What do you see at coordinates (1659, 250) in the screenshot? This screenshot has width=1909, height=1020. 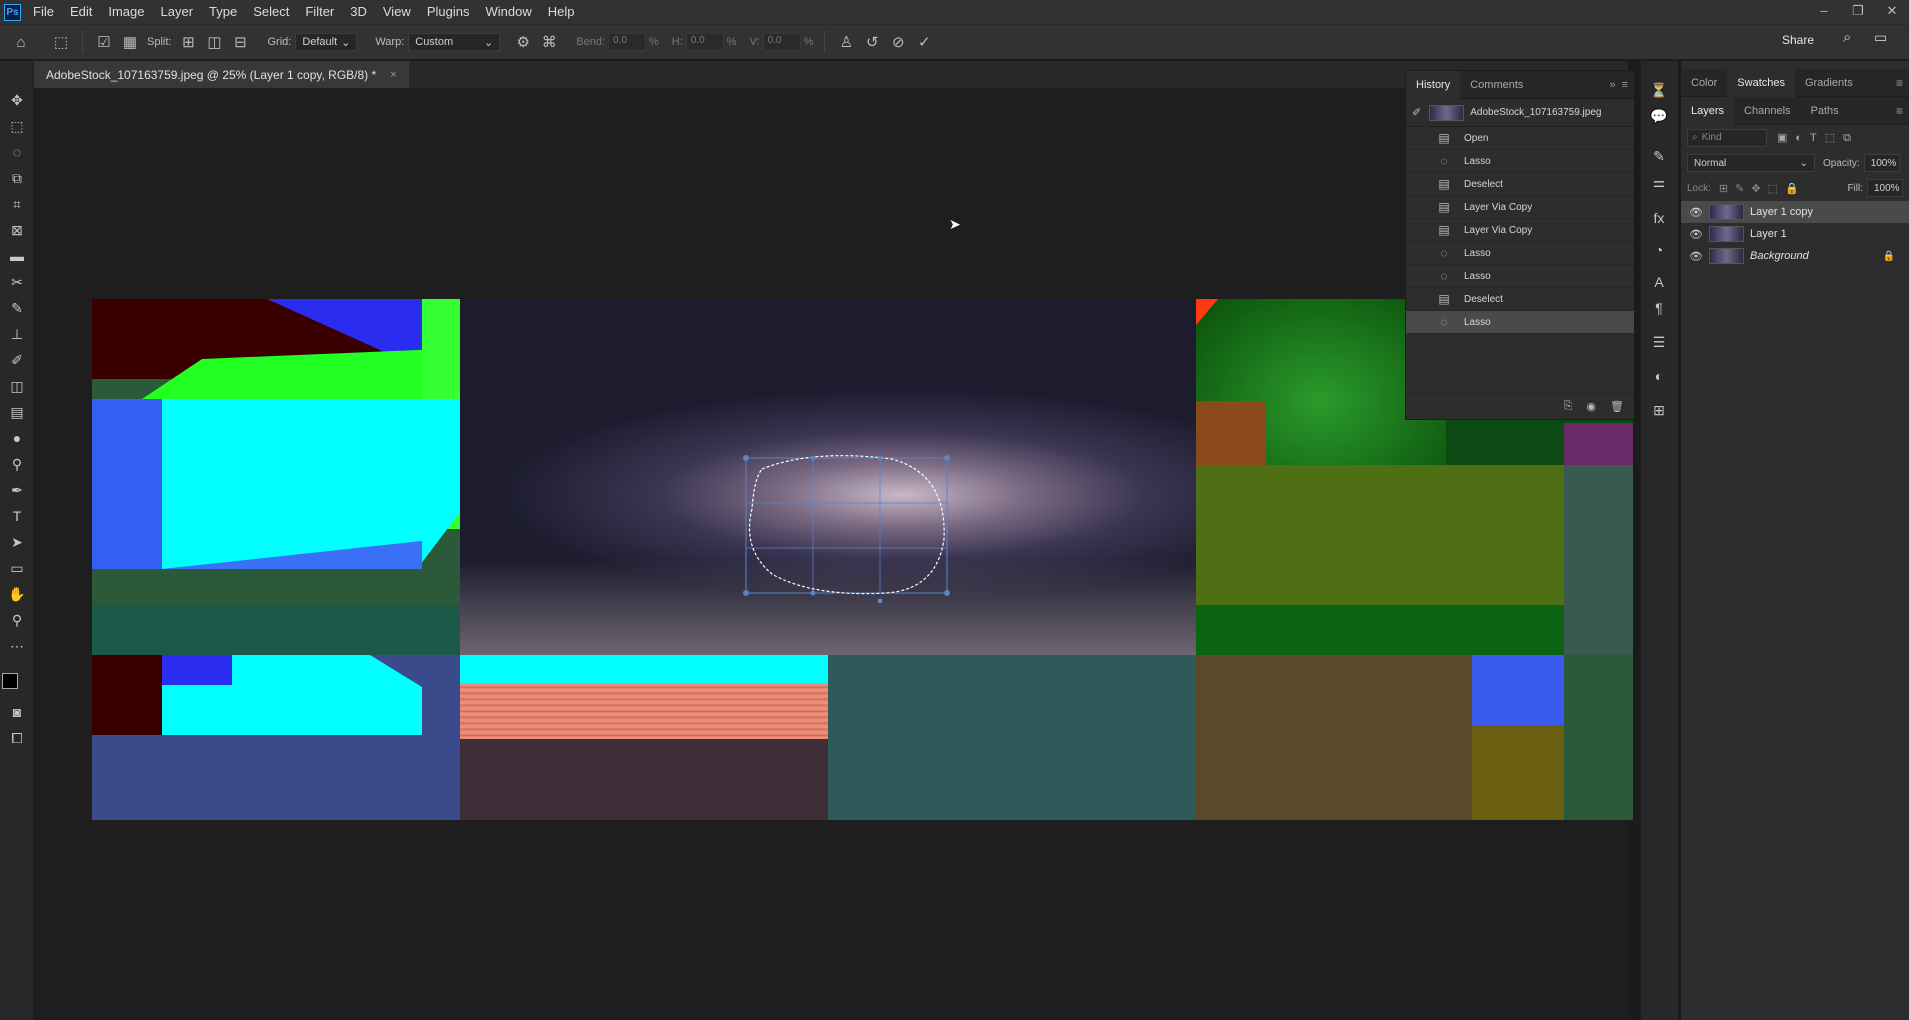 I see `shapes-icon: ◔` at bounding box center [1659, 250].